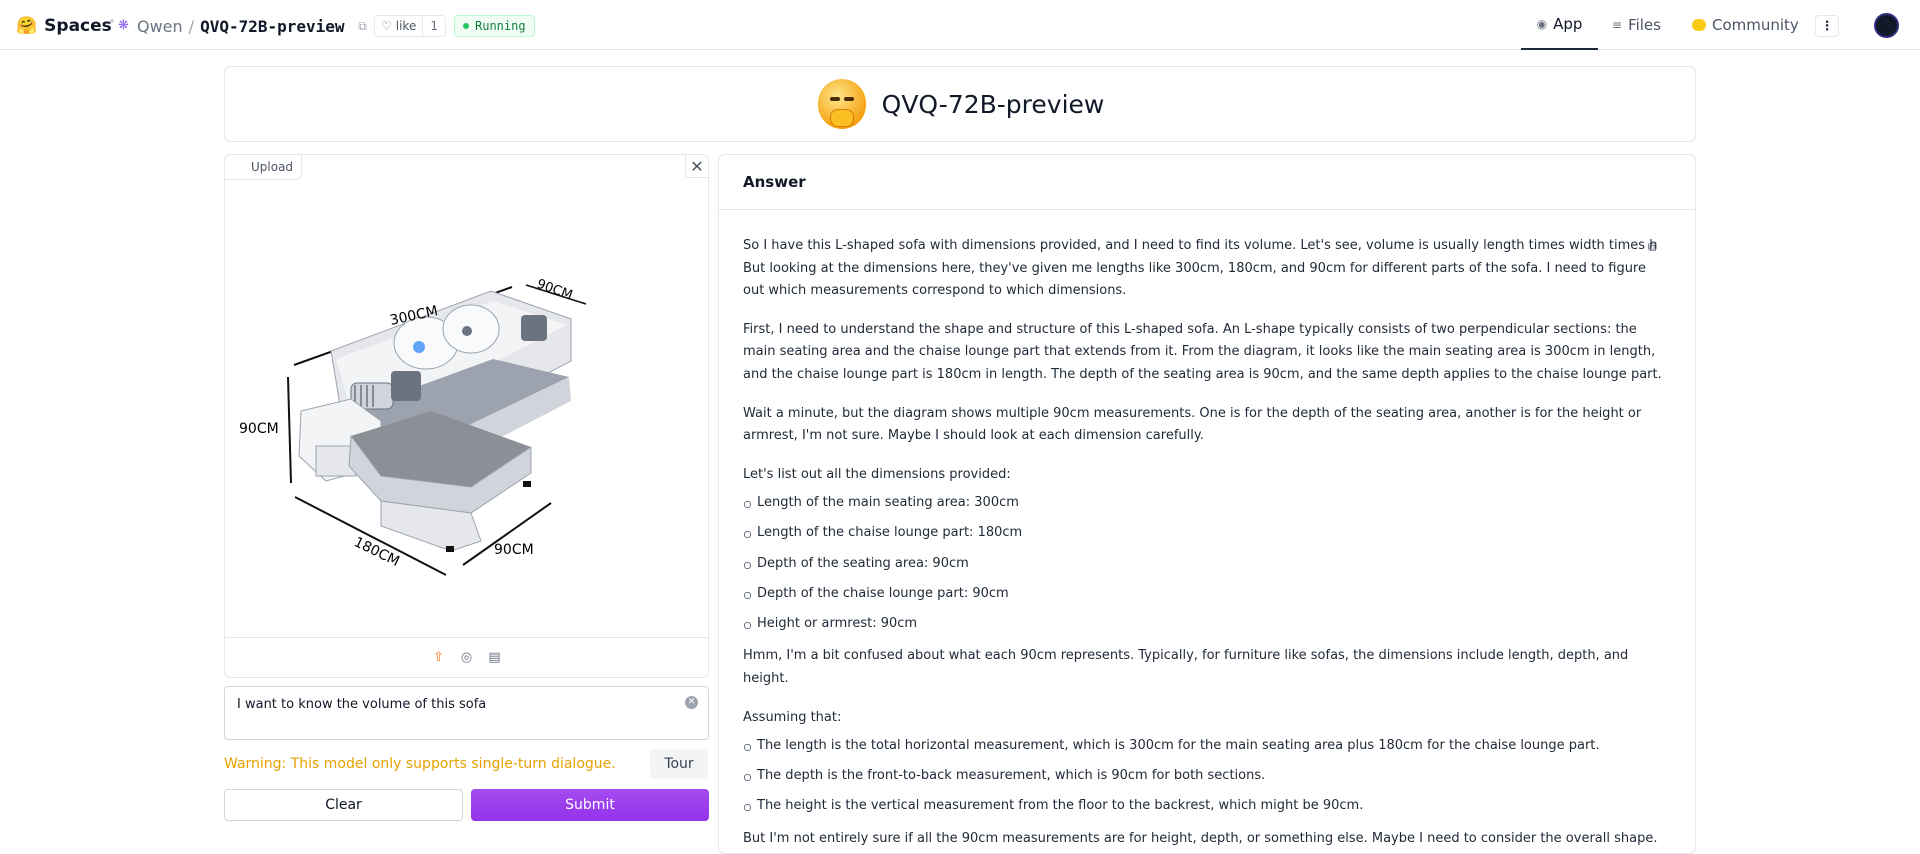 The image size is (1920, 854). I want to click on heart-icon: ♡, so click(386, 26).